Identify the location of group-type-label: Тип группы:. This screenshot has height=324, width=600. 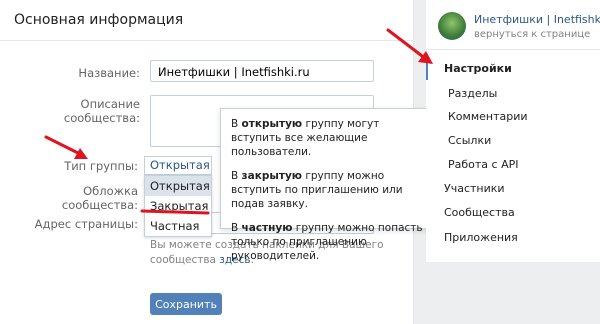
(101, 166).